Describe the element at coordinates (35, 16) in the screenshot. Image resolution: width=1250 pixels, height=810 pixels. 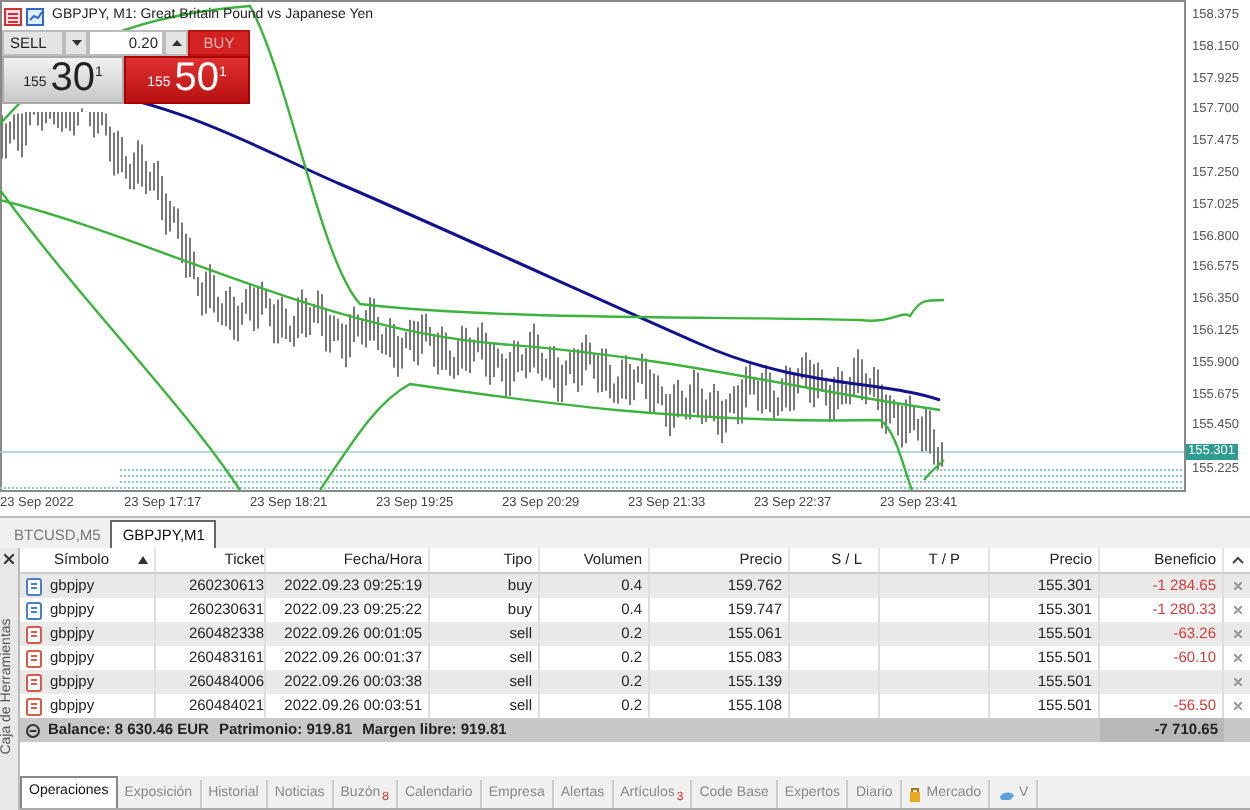
I see `chart-type-icon` at that location.